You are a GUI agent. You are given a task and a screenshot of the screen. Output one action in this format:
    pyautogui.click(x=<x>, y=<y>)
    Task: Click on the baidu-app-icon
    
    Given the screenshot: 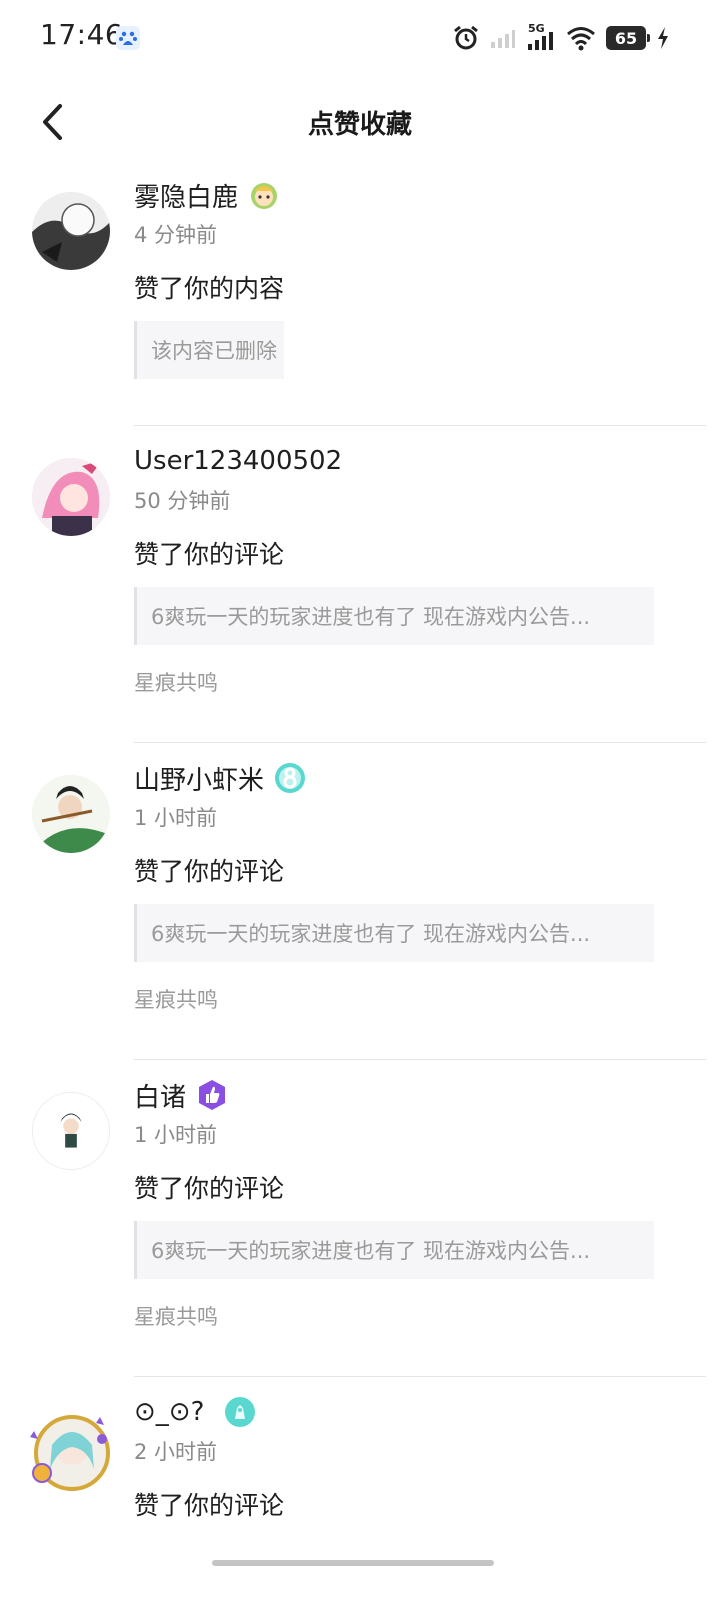 What is the action you would take?
    pyautogui.click(x=128, y=38)
    